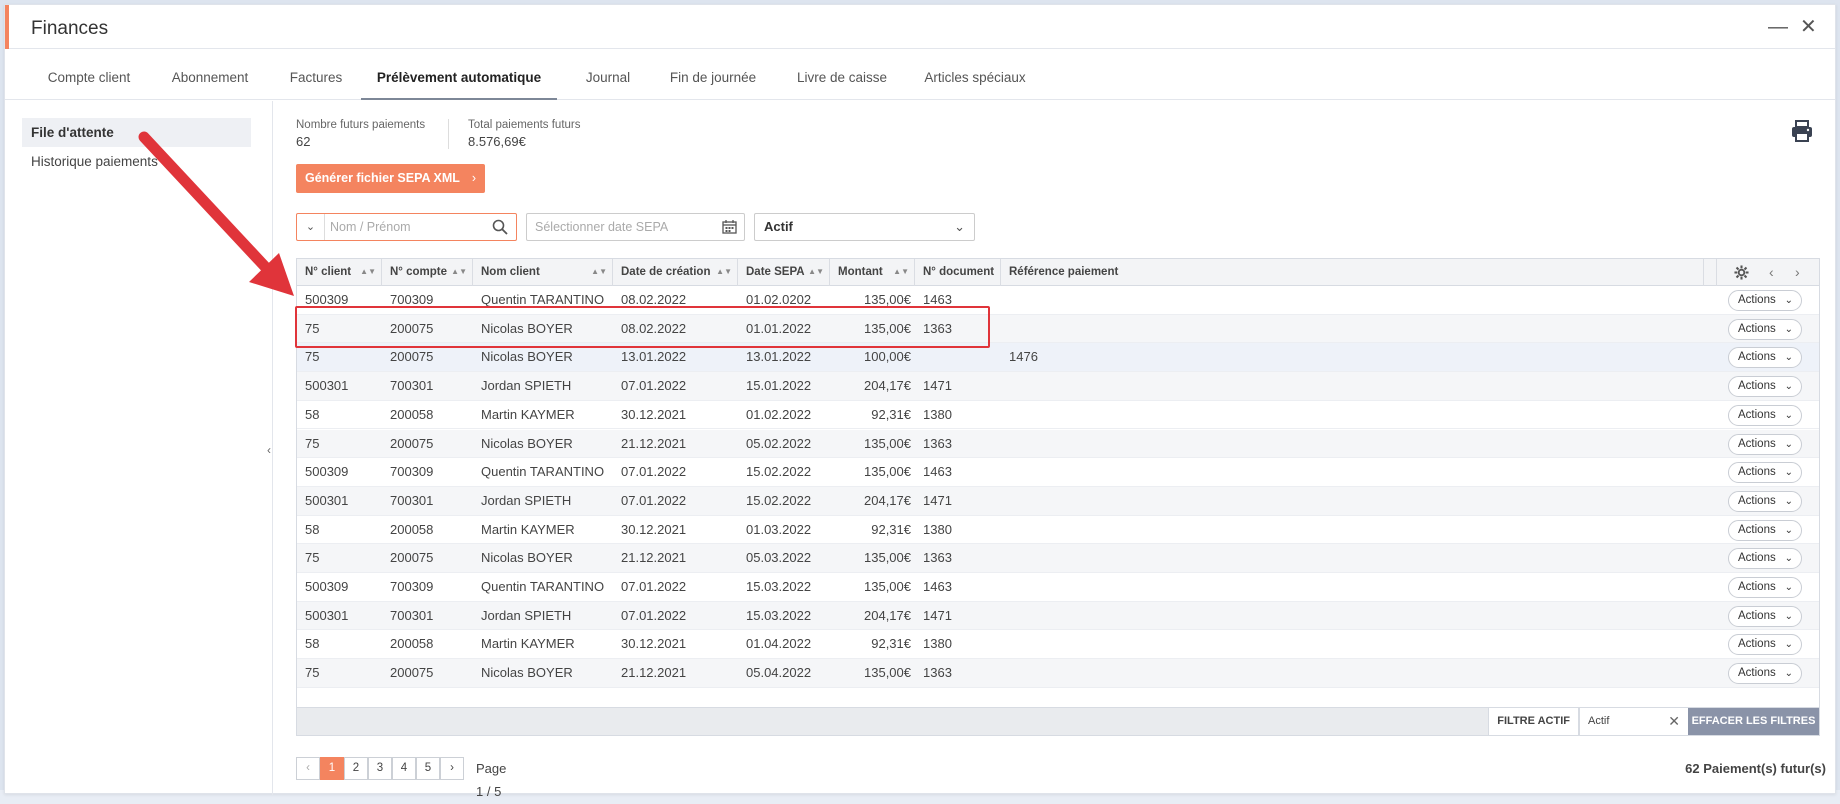 Image resolution: width=1840 pixels, height=804 pixels. I want to click on prev-page-icon: ‹, so click(308, 768).